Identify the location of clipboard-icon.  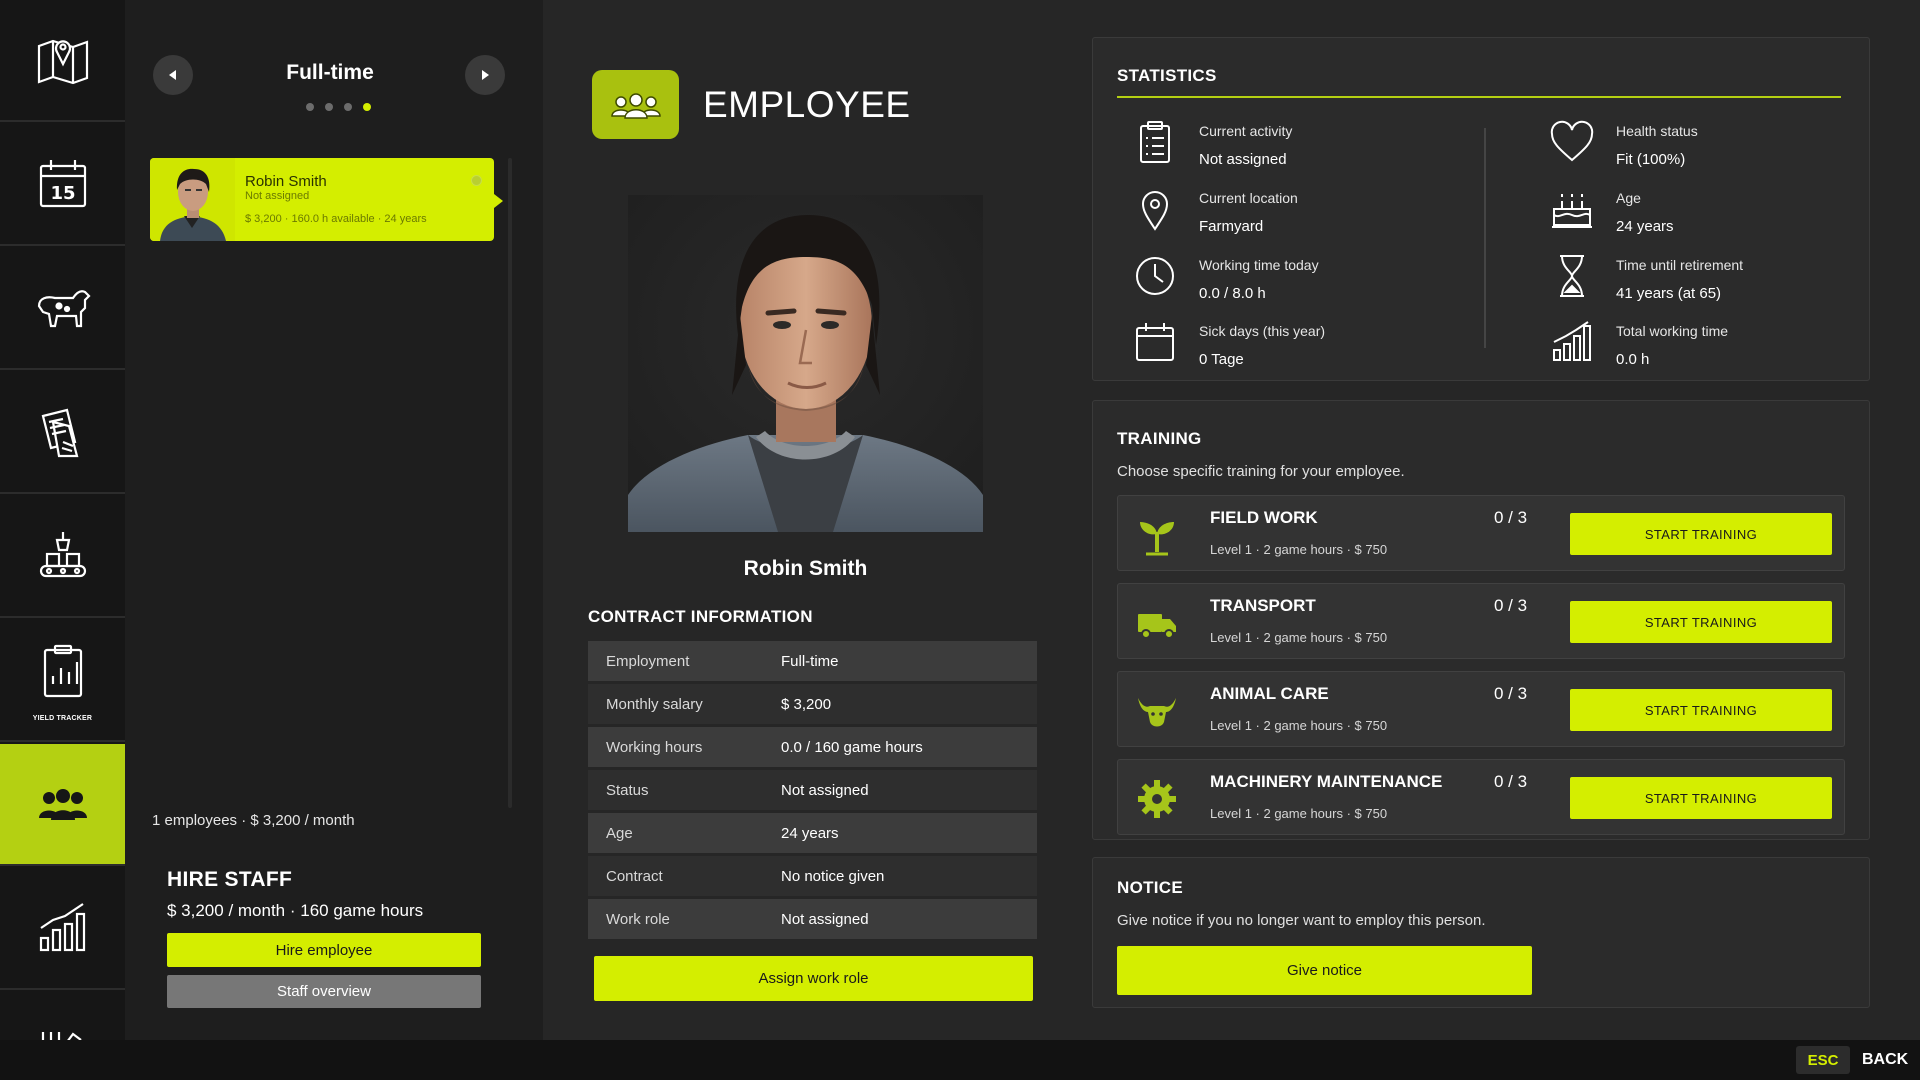
(1155, 142).